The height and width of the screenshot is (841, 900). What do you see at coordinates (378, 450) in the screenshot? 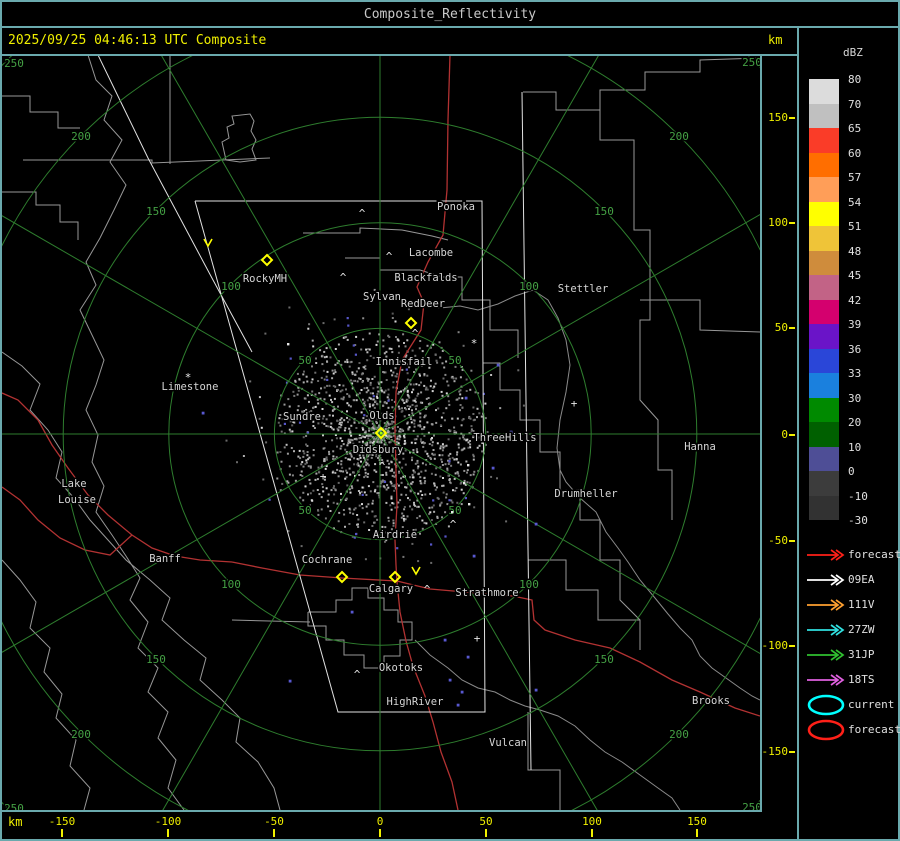
I see `city-label-didsbury: Didsbury` at bounding box center [378, 450].